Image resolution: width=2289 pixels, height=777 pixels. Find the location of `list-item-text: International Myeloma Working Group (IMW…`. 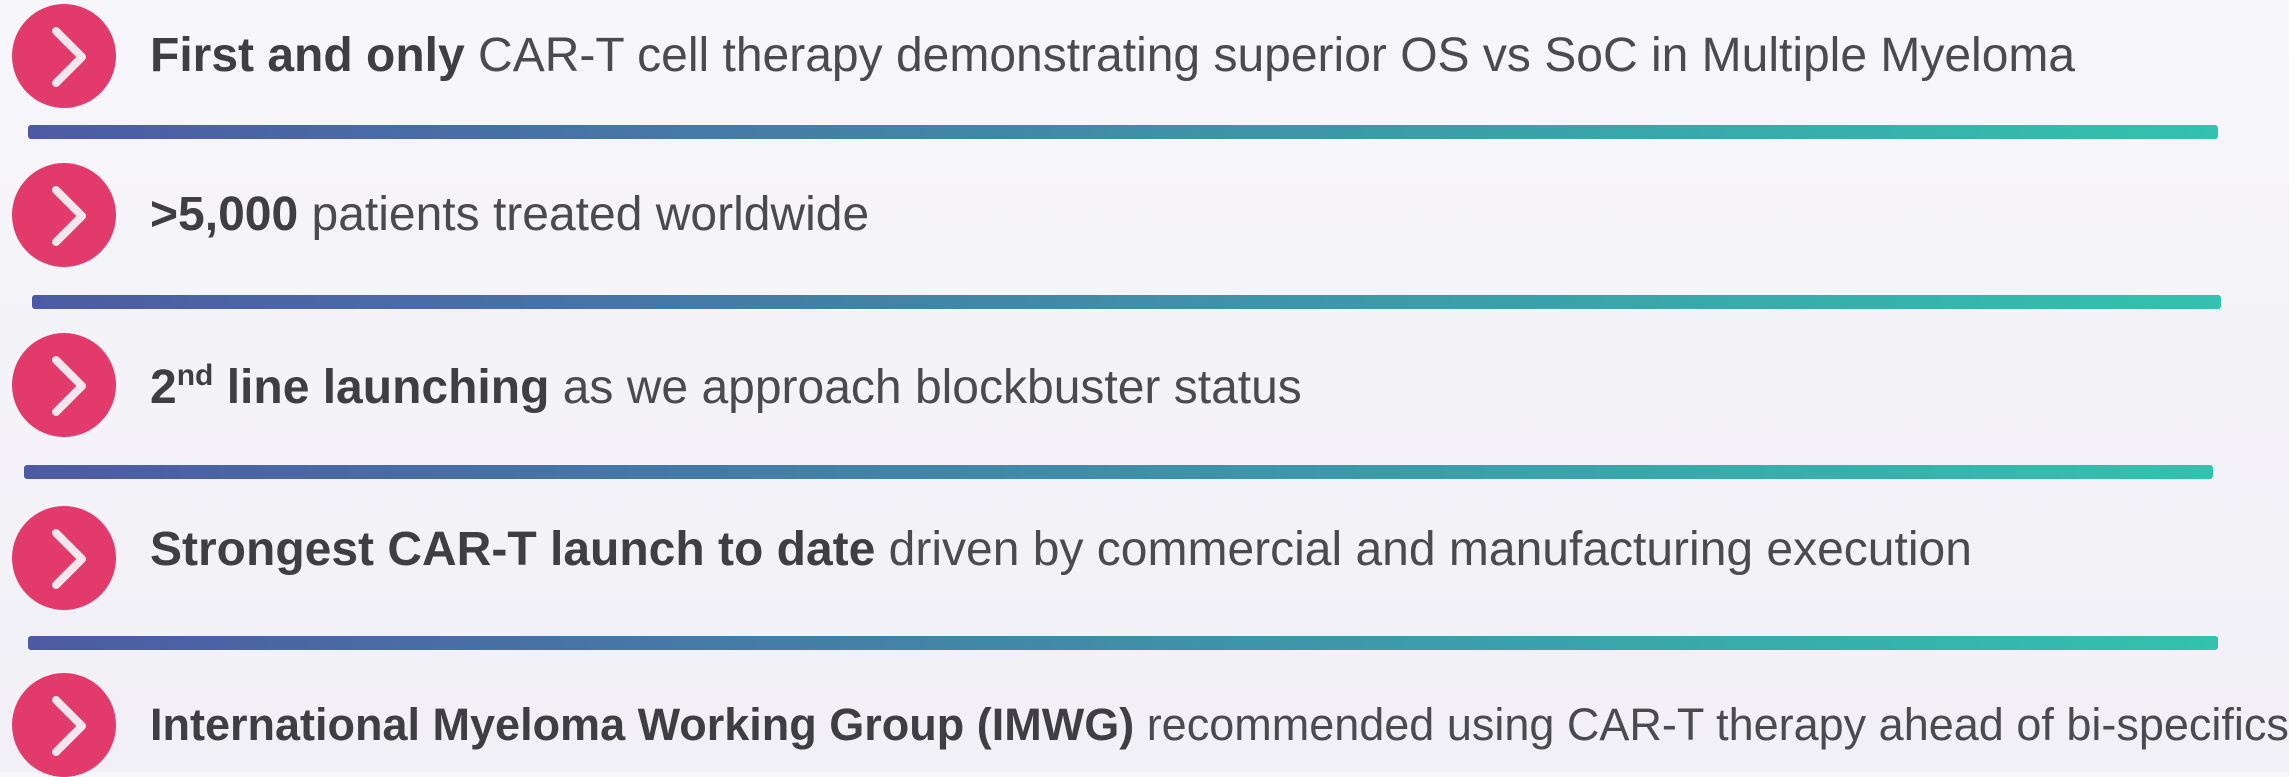

list-item-text: International Myeloma Working Group (IMW… is located at coordinates (1219, 724).